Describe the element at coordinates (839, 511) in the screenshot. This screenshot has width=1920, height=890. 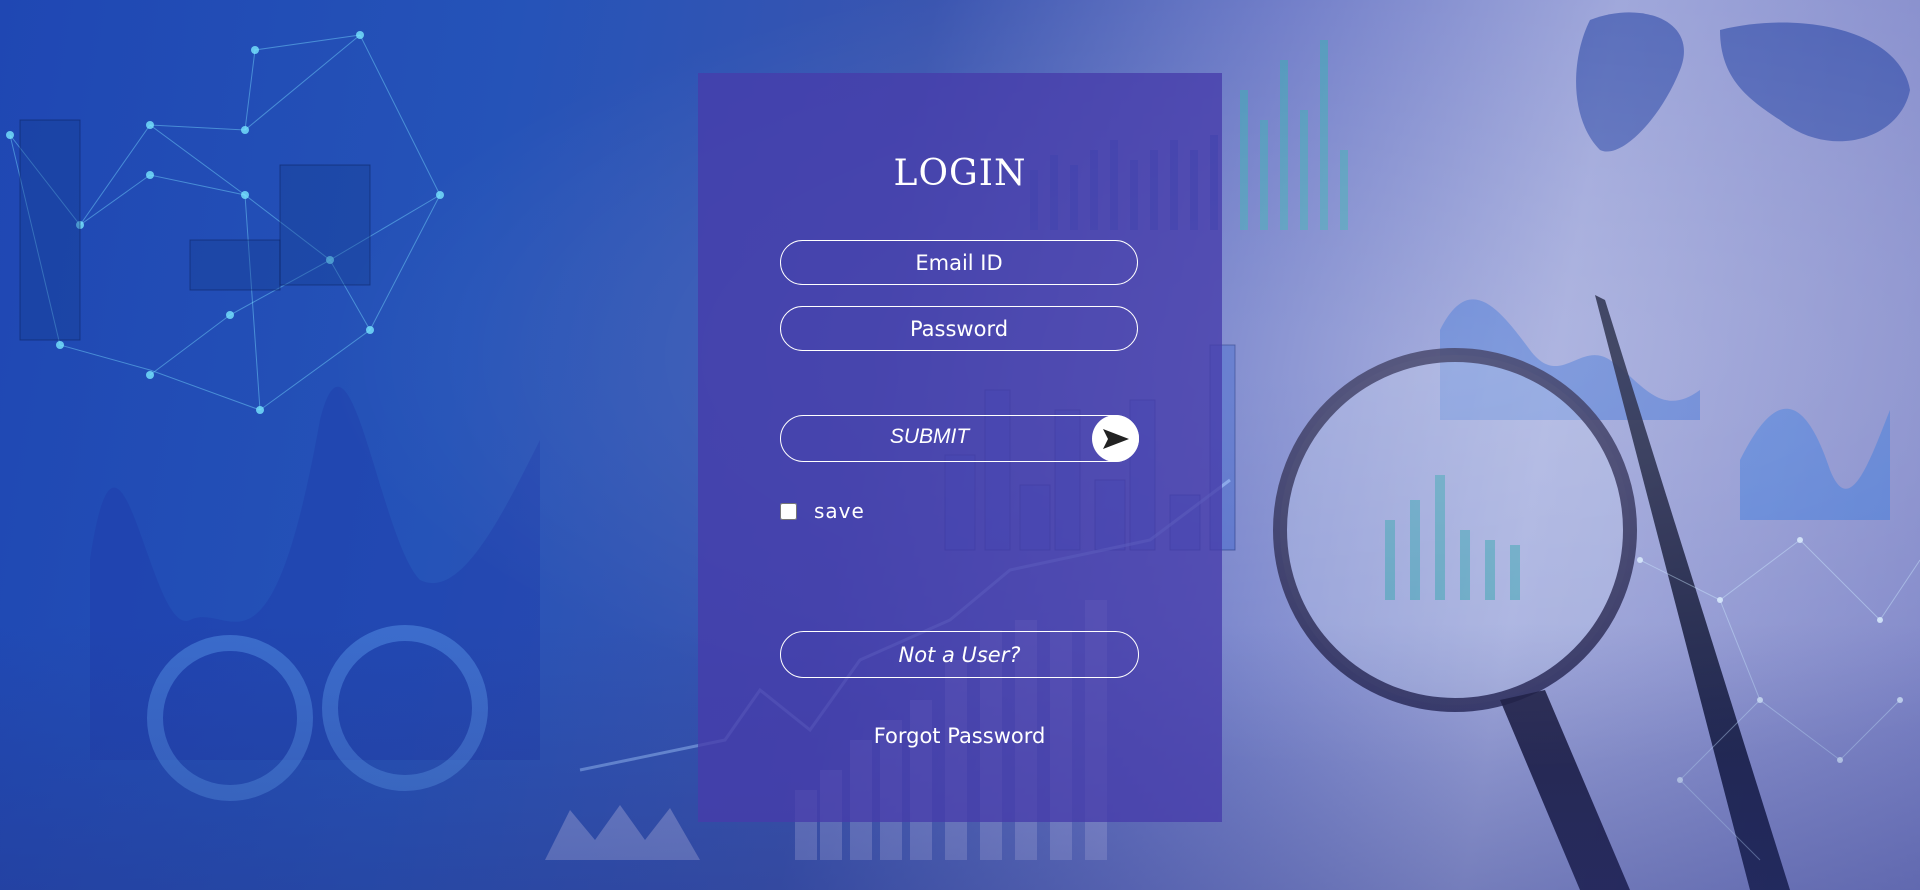
I see `save-label: save` at that location.